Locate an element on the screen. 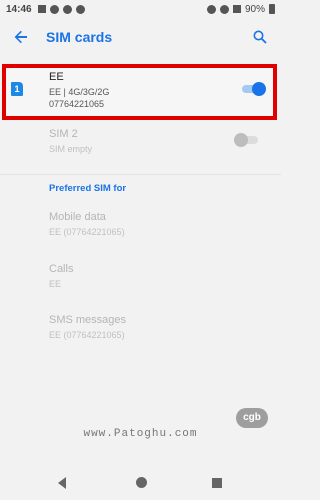 The width and height of the screenshot is (320, 500). system-icons: 90% is located at coordinates (240, 9).